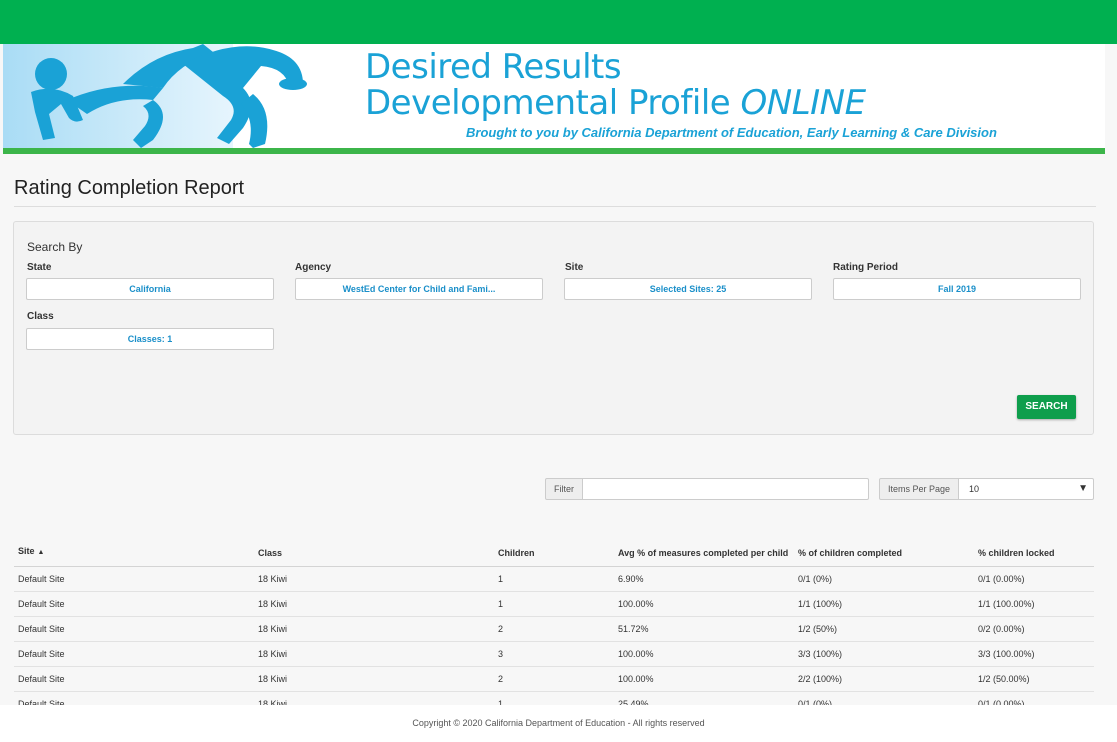 The image size is (1117, 742). I want to click on rating-period-selector: Fall 2019, so click(957, 289).